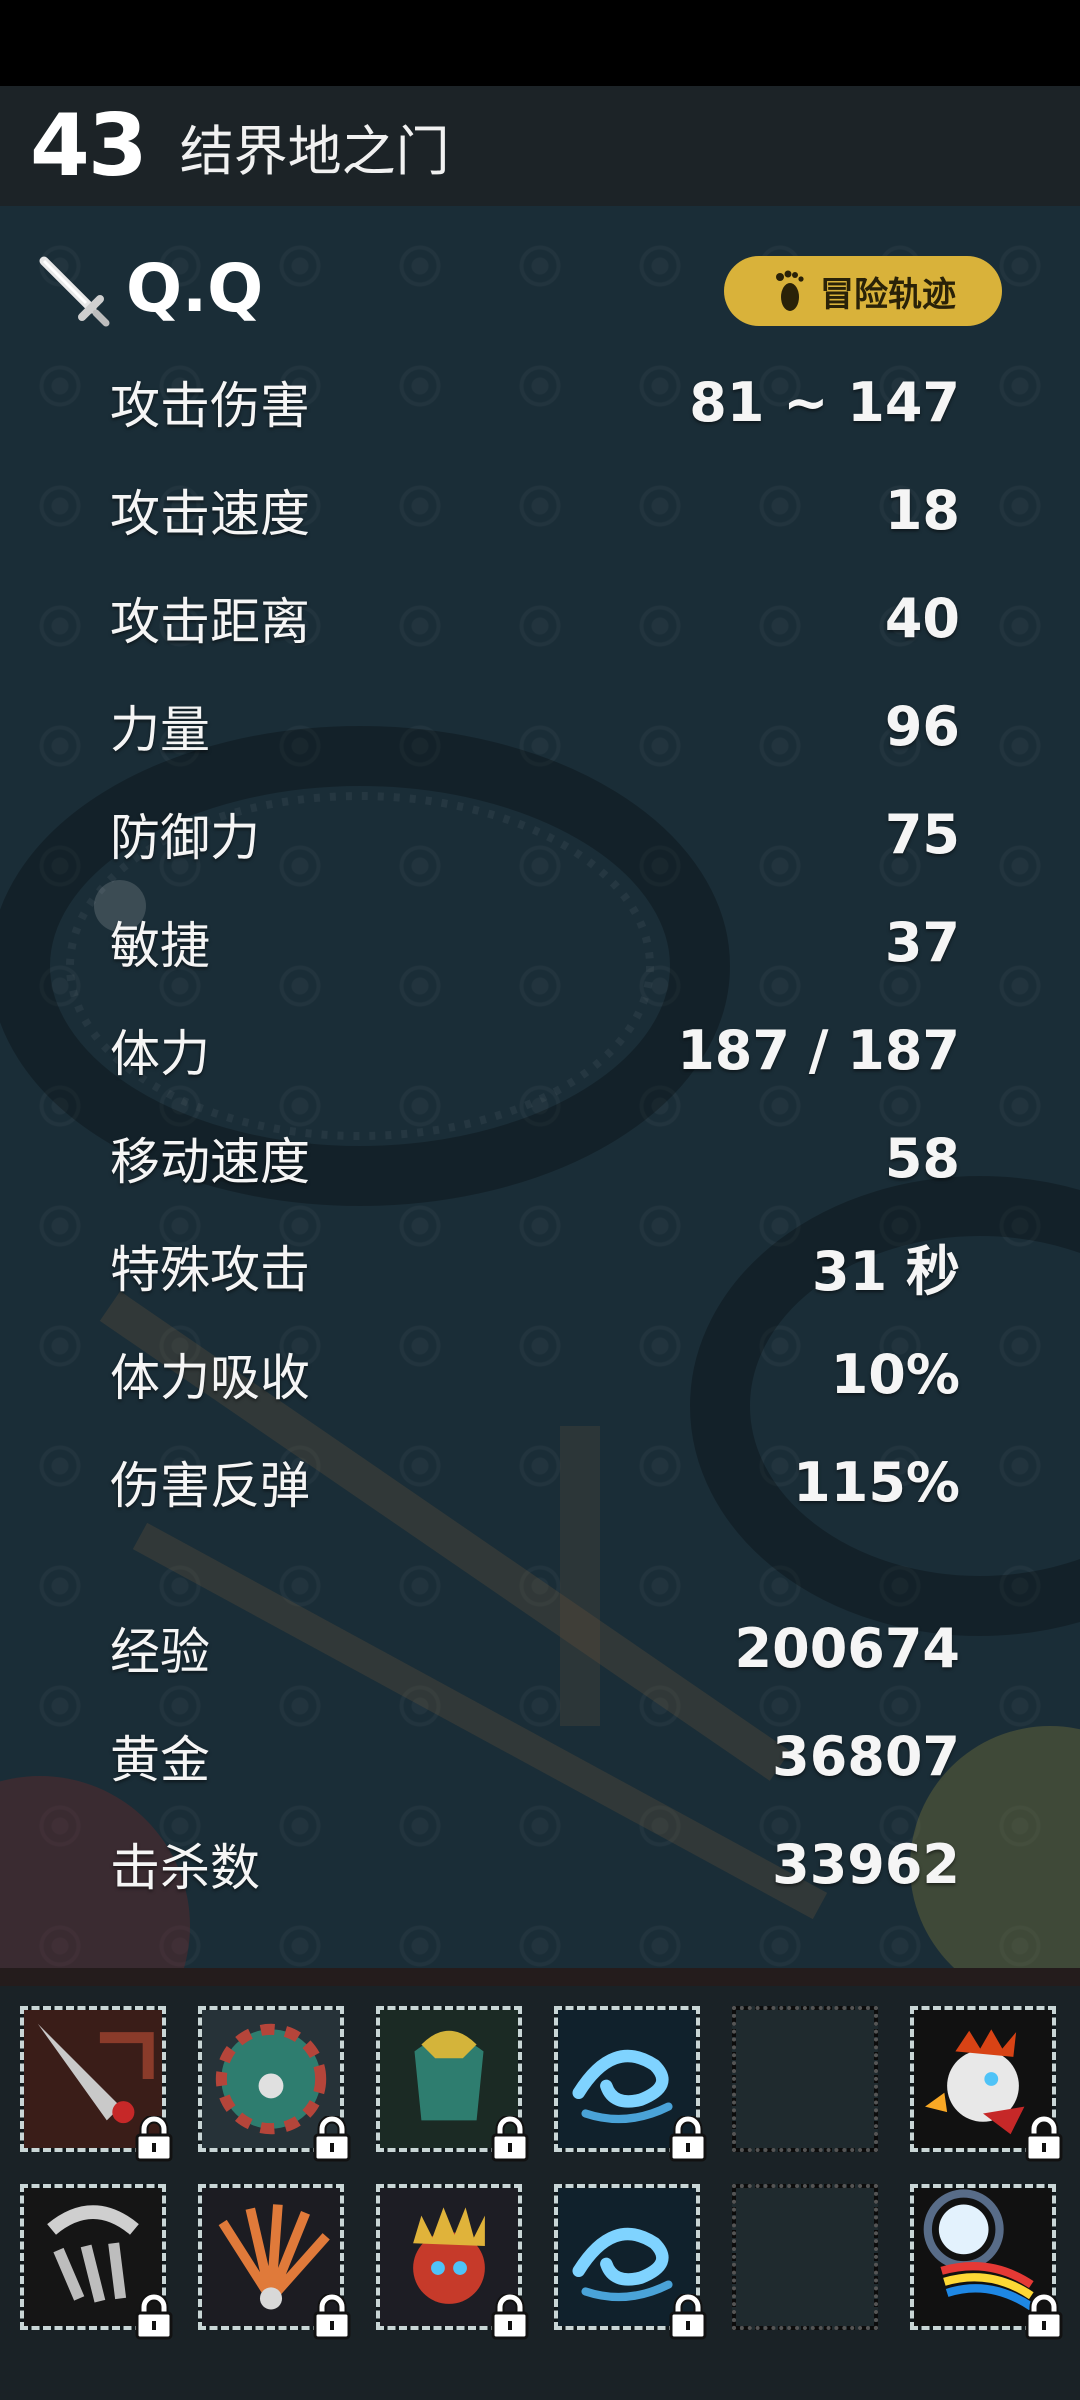 The image size is (1080, 2400). What do you see at coordinates (210, 514) in the screenshot?
I see `stat-label: 攻击速度` at bounding box center [210, 514].